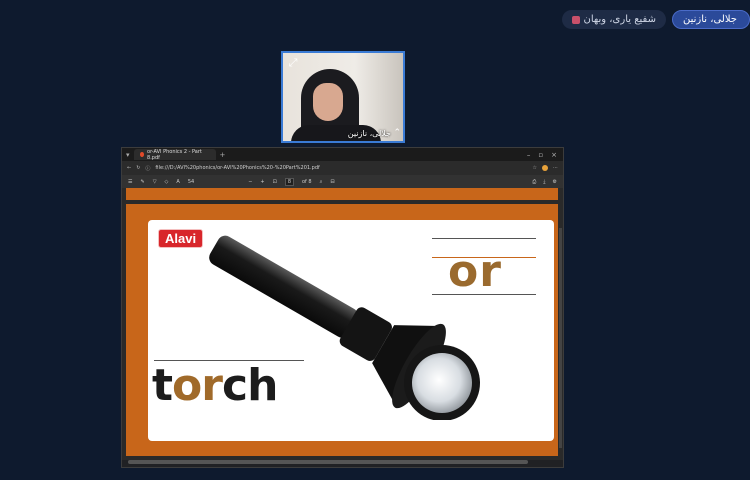  Describe the element at coordinates (321, 182) in the screenshot. I see `search-icon: ⌕` at that location.